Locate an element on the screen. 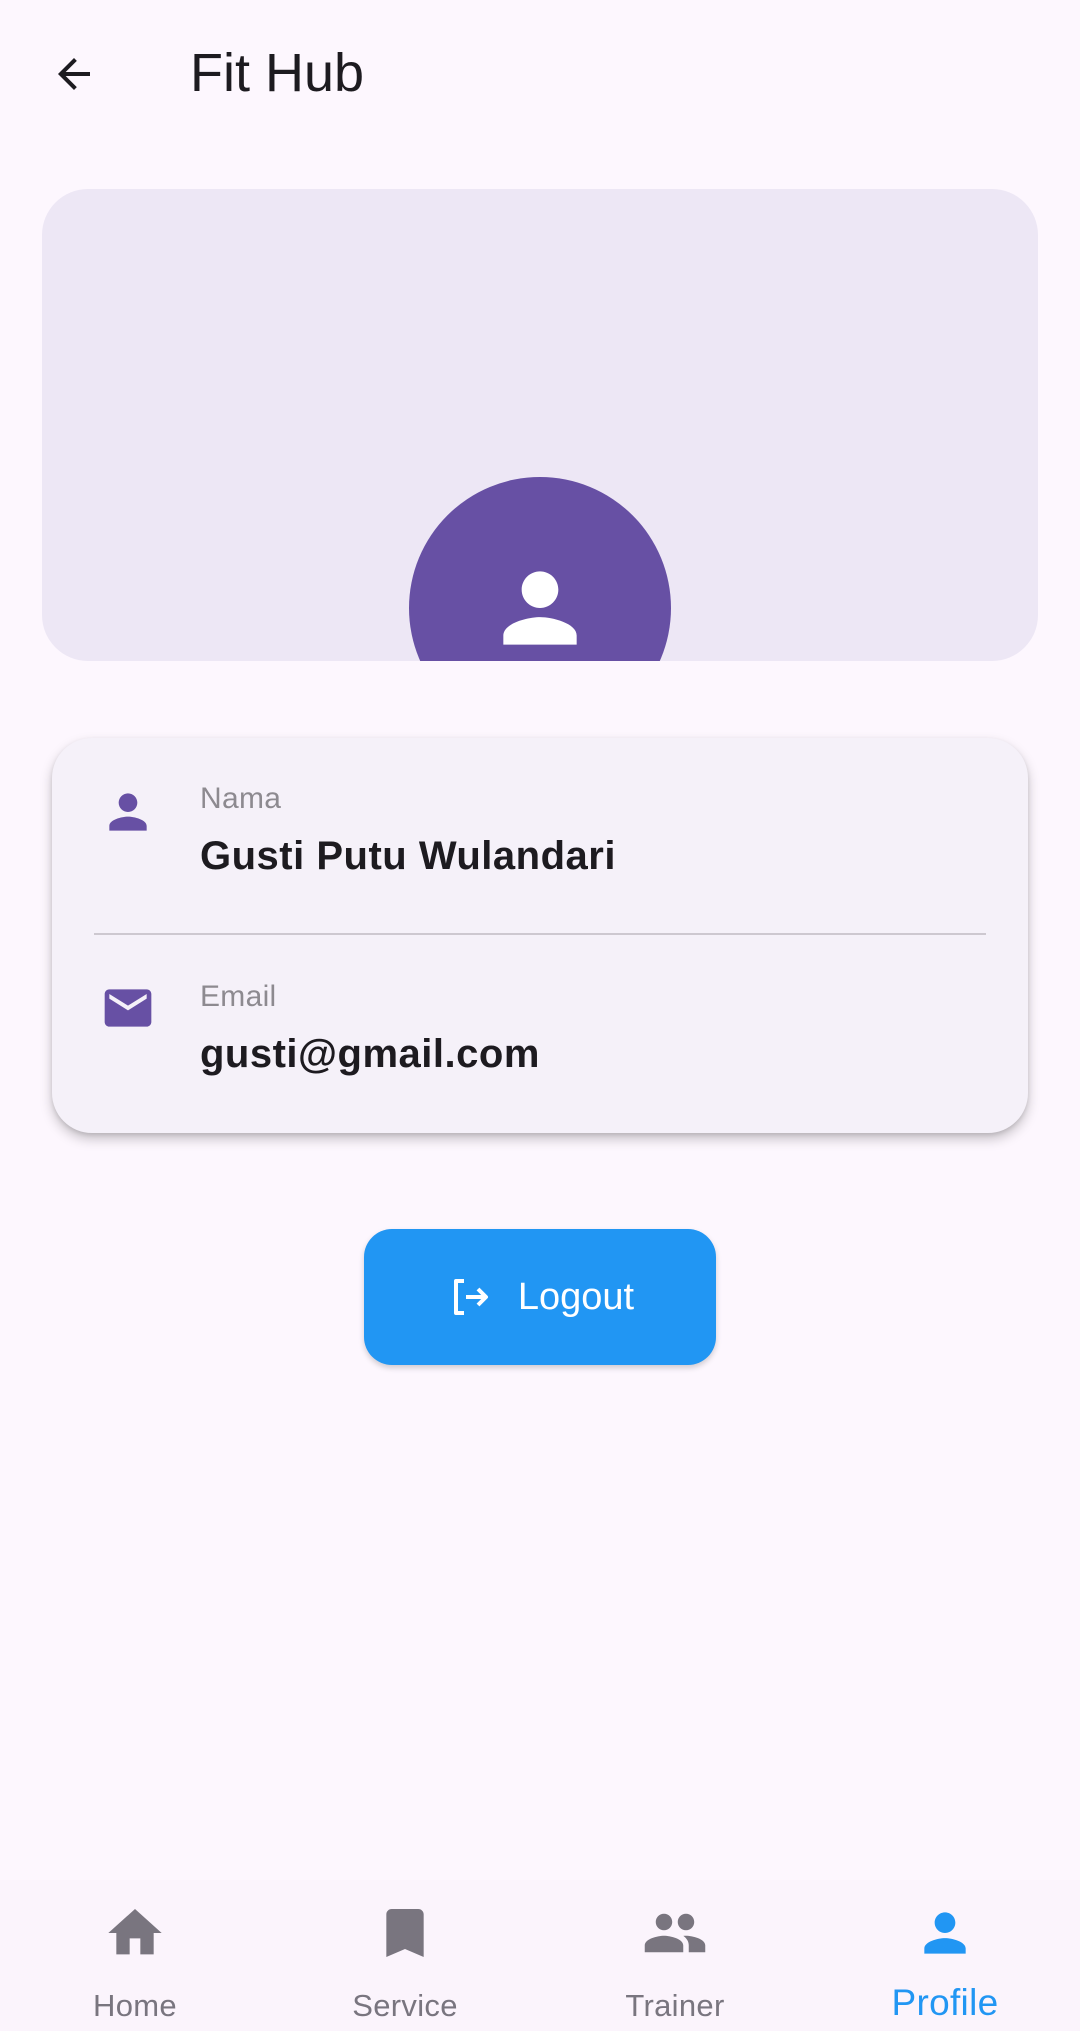 The image size is (1080, 2031). email-value: gusti@gmail.com is located at coordinates (370, 1054).